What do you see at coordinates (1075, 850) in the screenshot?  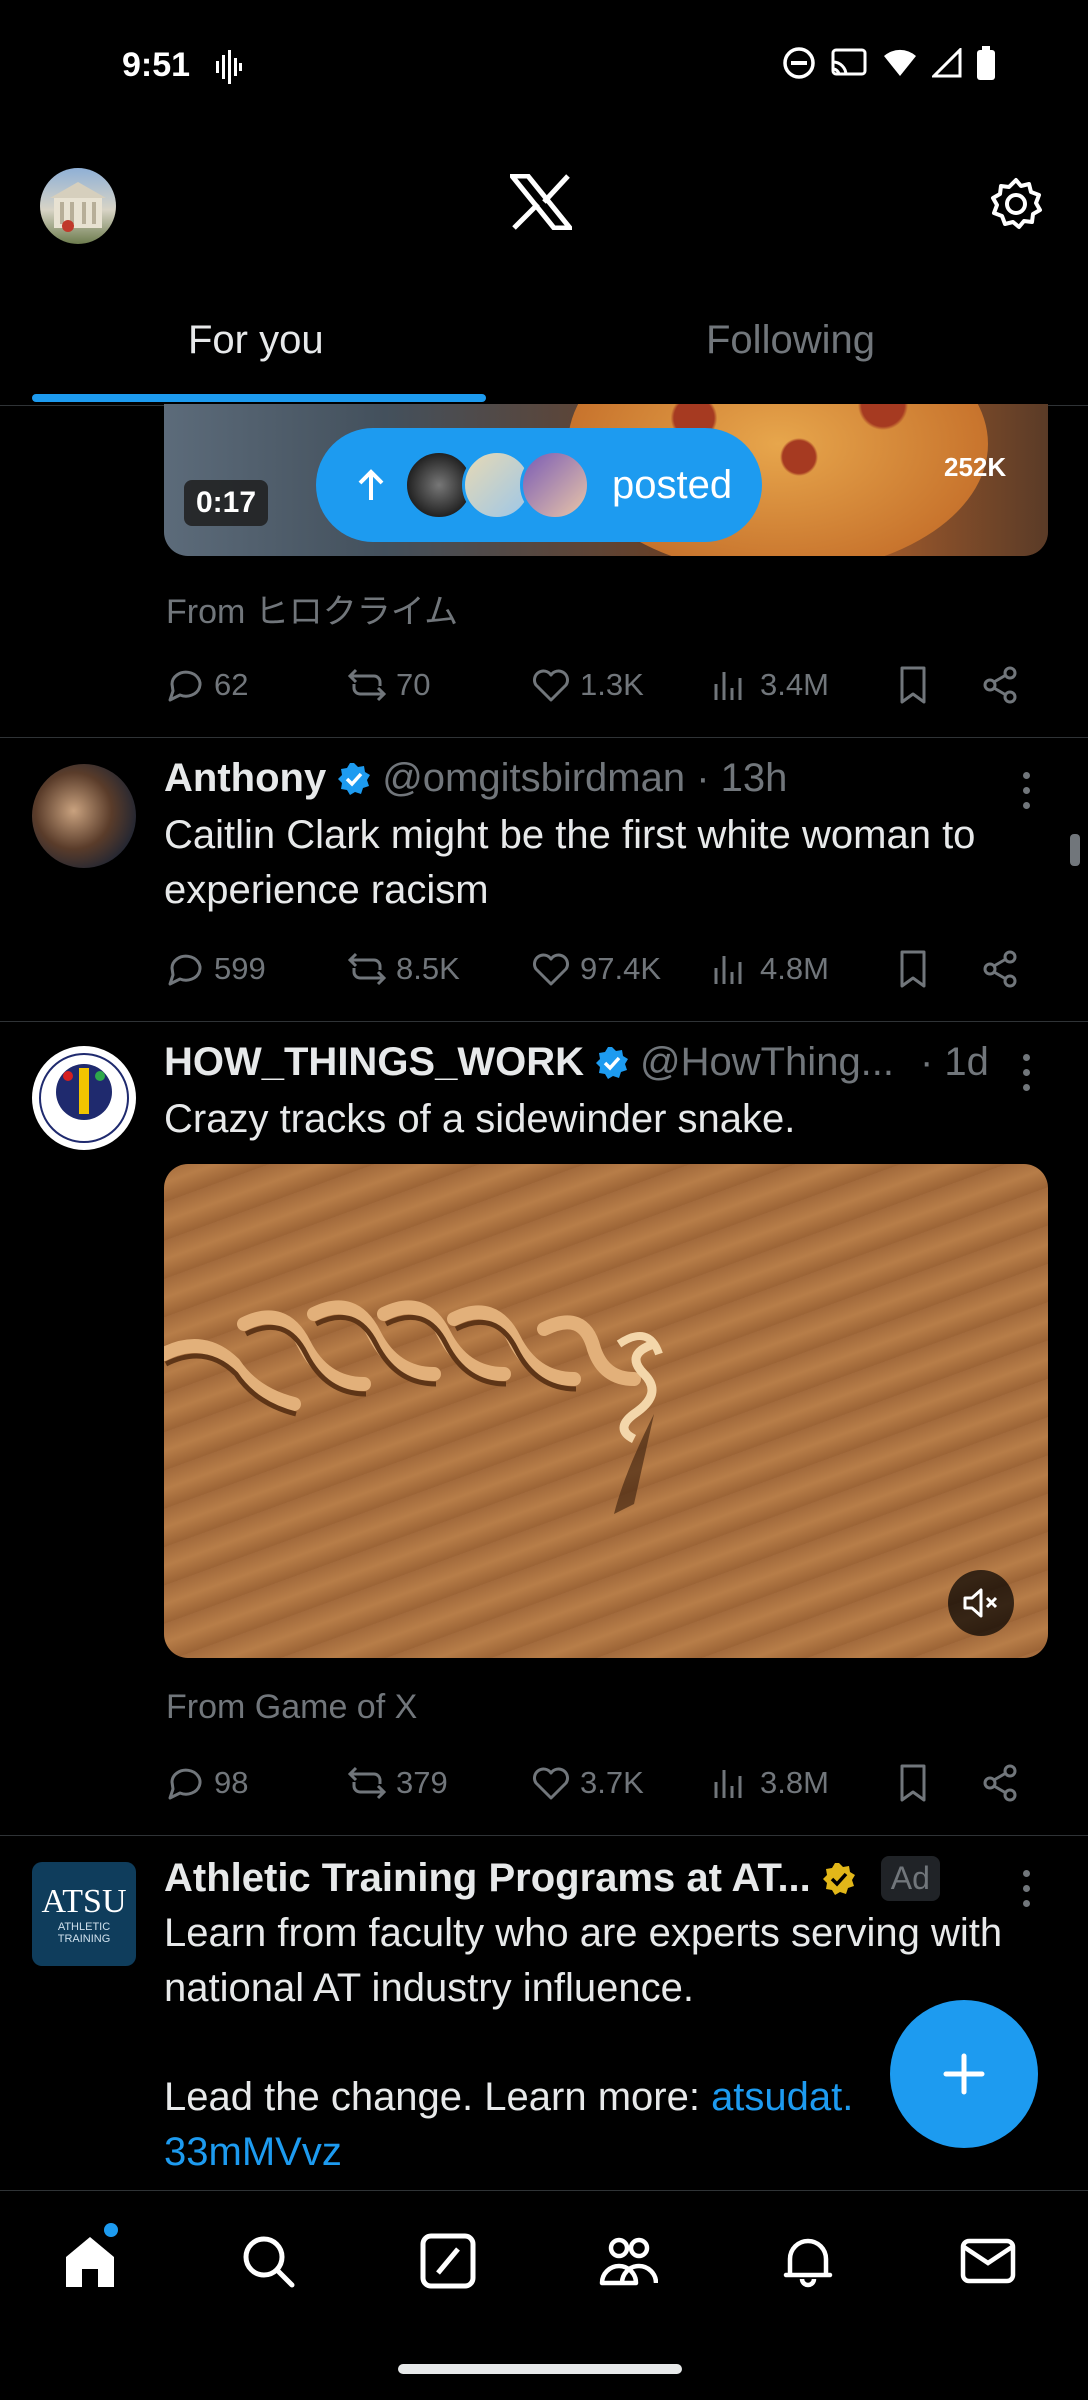 I see `scrollbar-thumb` at bounding box center [1075, 850].